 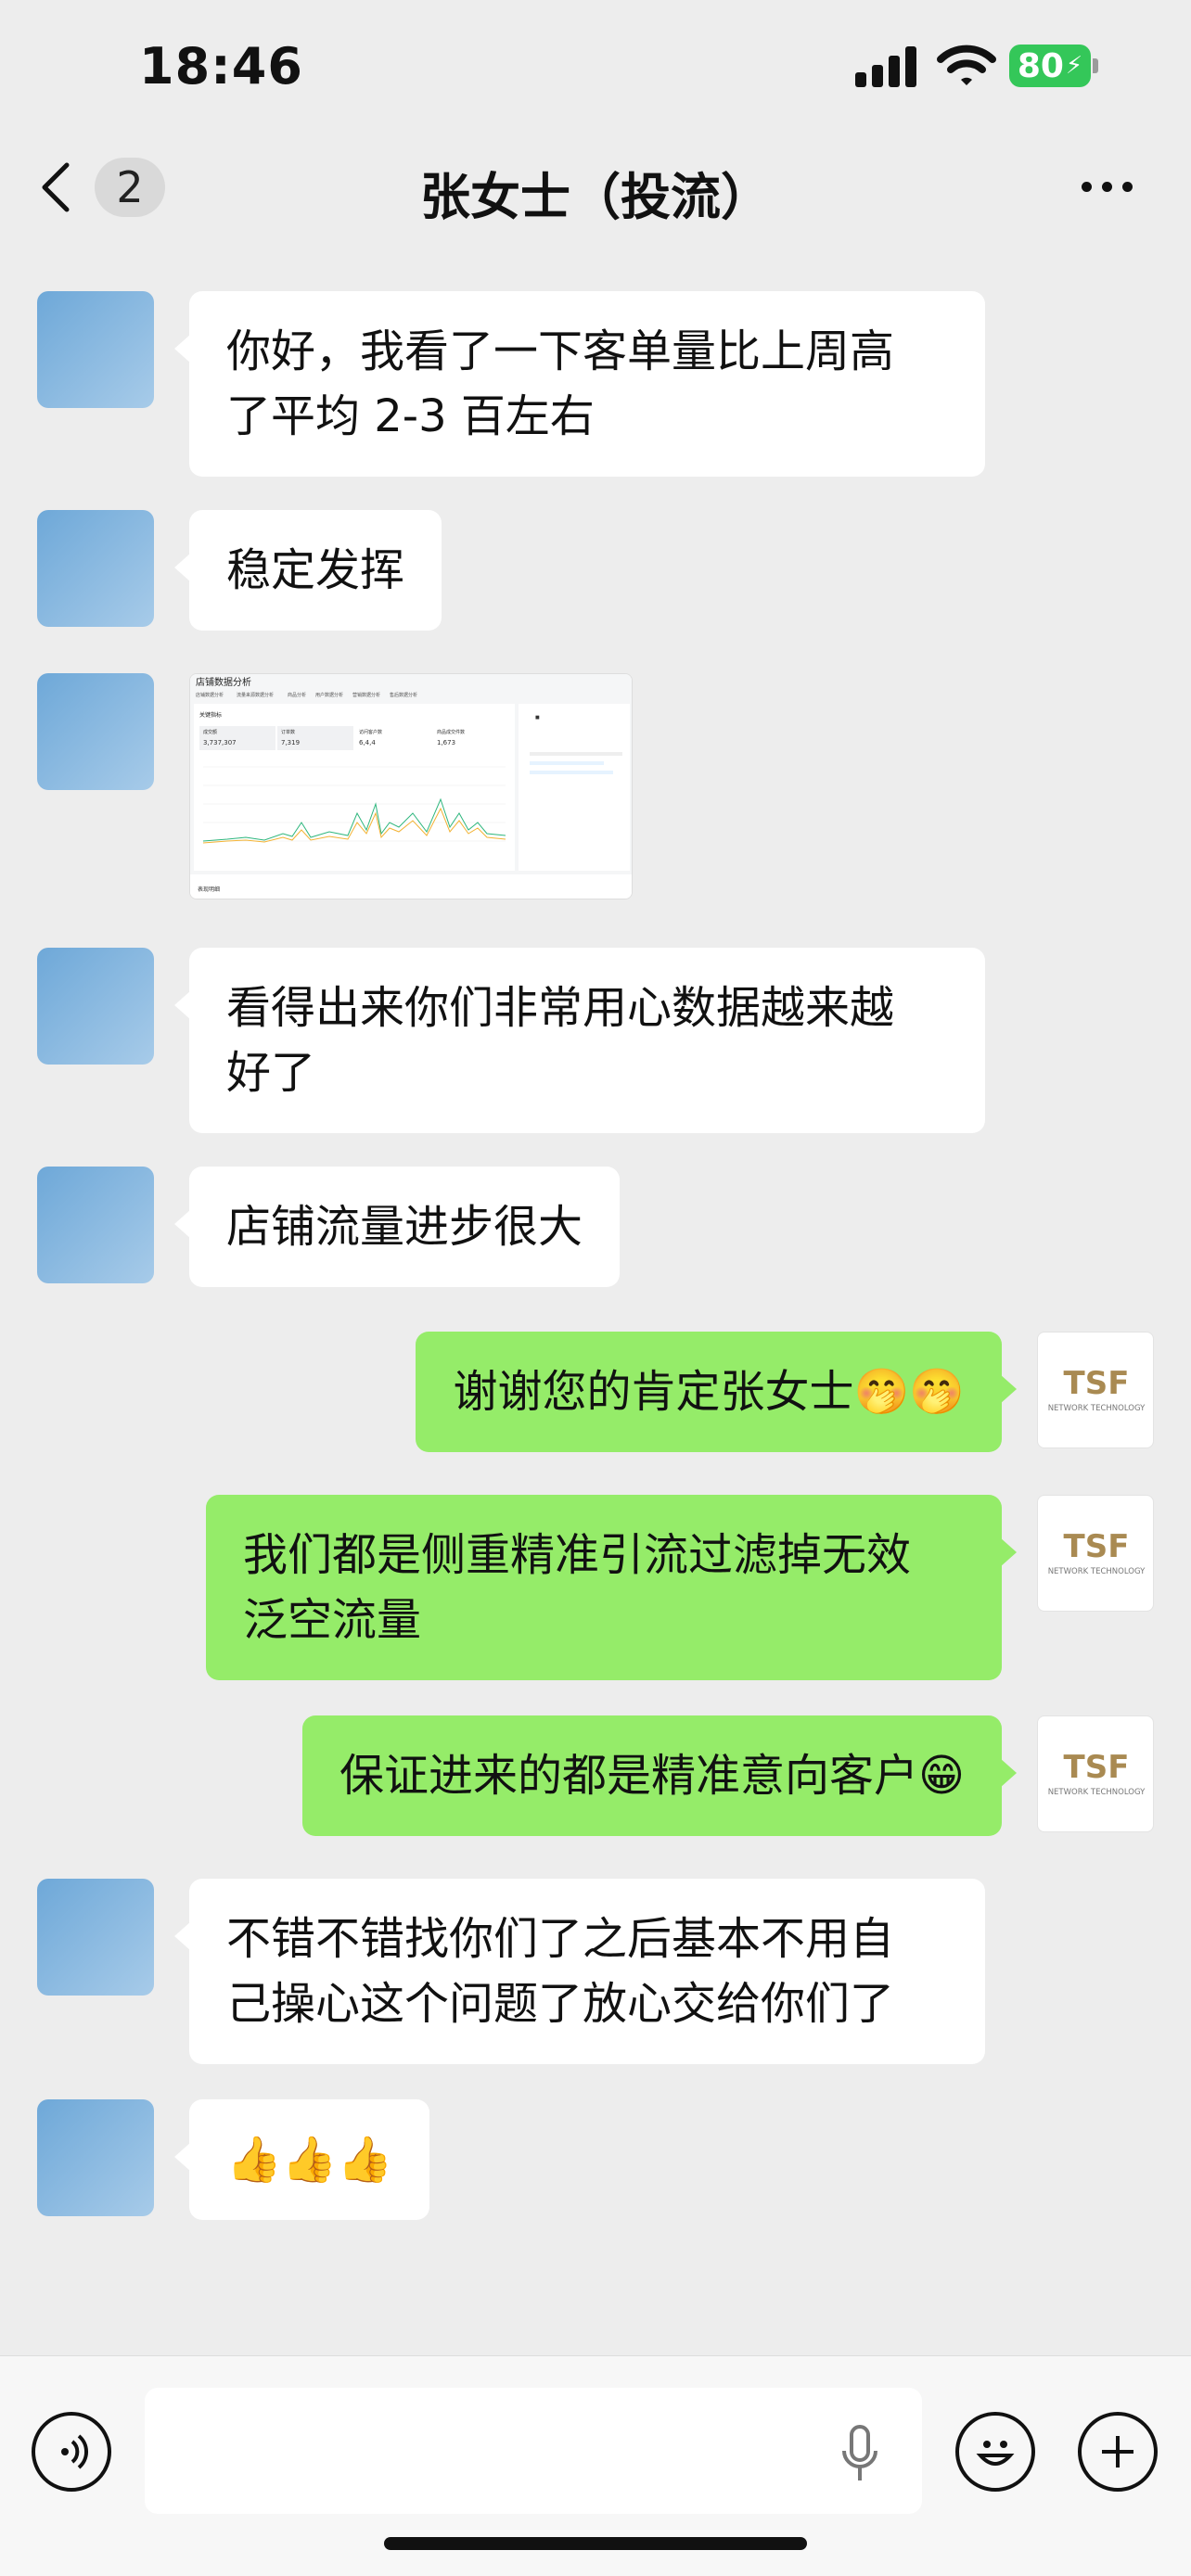 What do you see at coordinates (860, 2455) in the screenshot?
I see `mic-icon` at bounding box center [860, 2455].